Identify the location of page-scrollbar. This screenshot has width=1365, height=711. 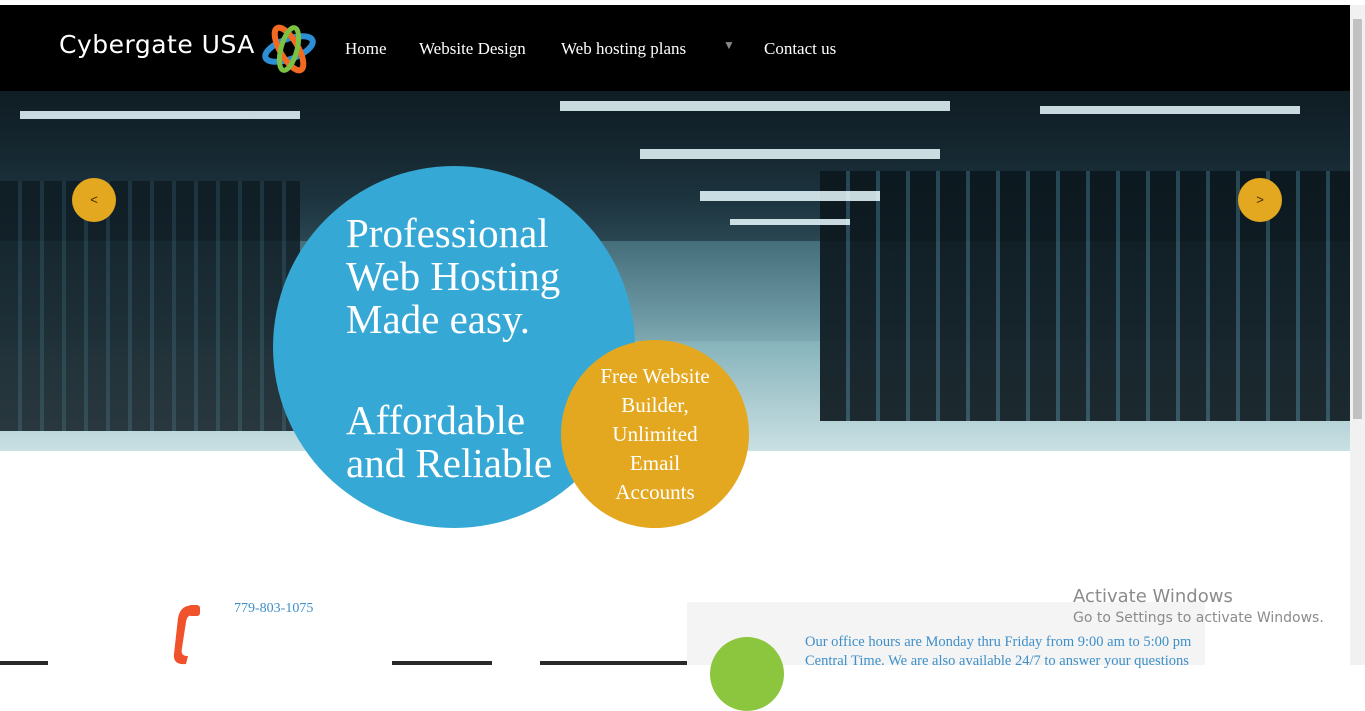
(1357, 335).